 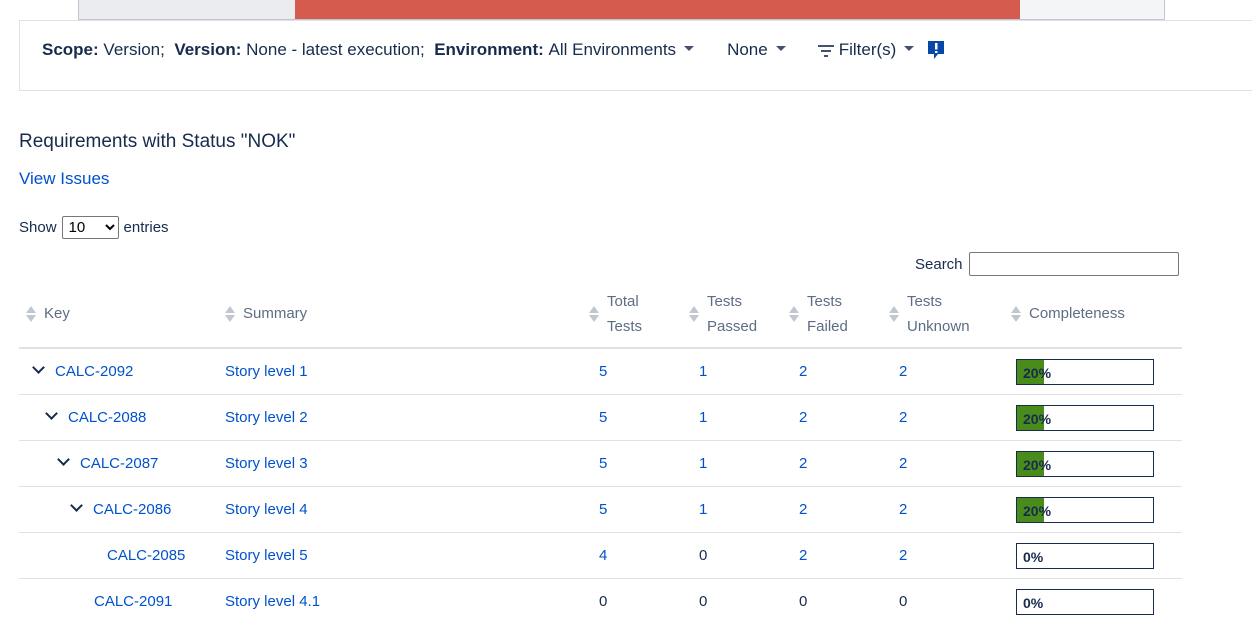 What do you see at coordinates (924, 301) in the screenshot?
I see `column-unknown-line1: Tests` at bounding box center [924, 301].